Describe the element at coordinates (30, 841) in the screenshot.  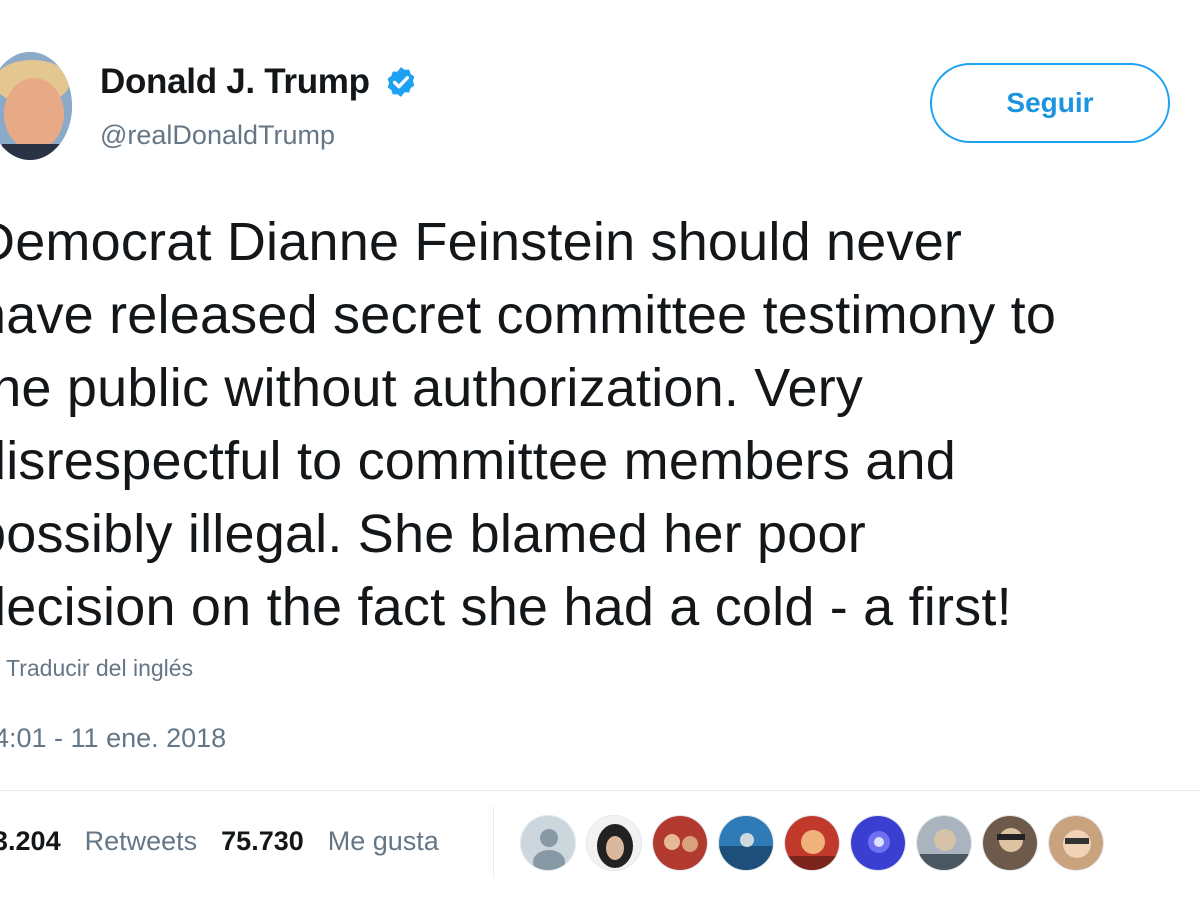
I see `retweets-count: 23.204` at that location.